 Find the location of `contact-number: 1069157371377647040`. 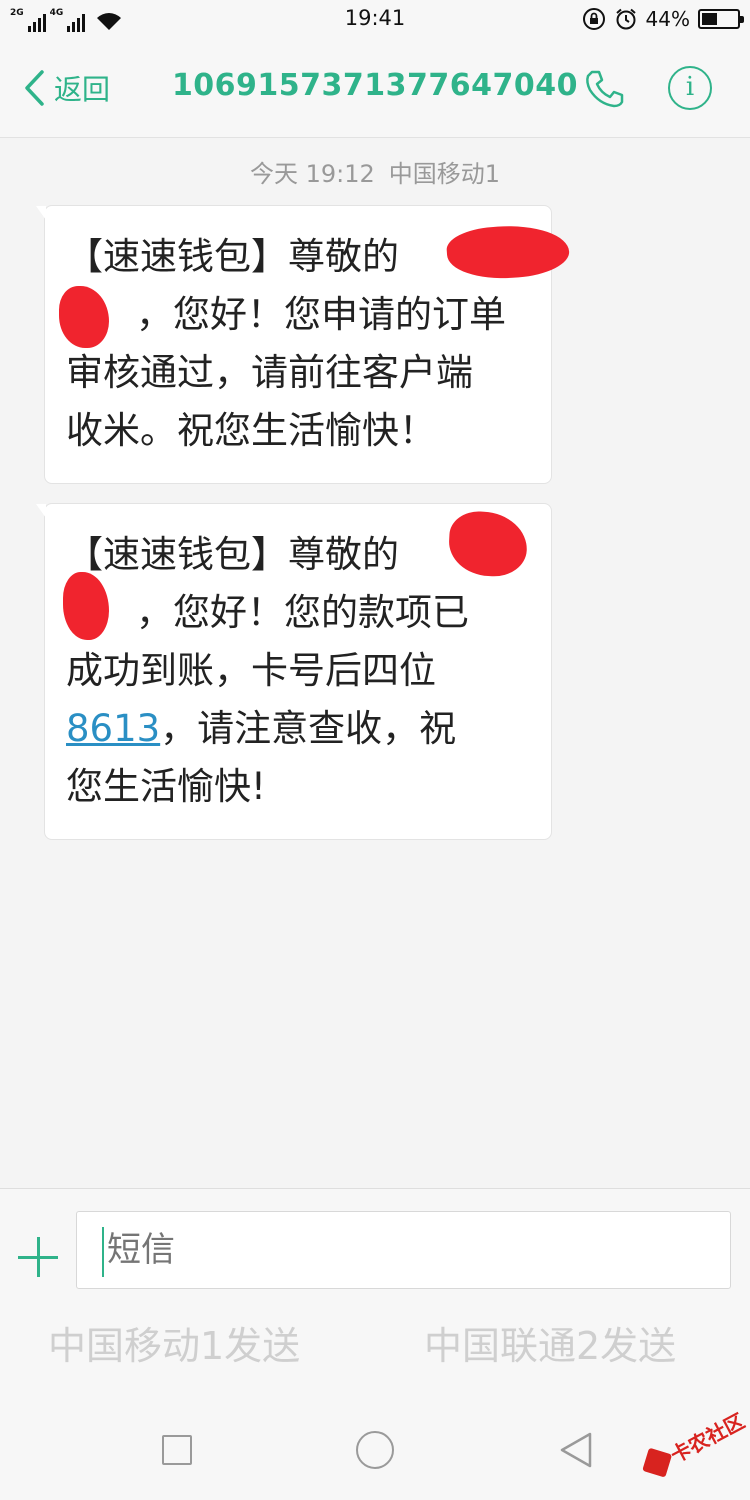

contact-number: 1069157371377647040 is located at coordinates (375, 85).